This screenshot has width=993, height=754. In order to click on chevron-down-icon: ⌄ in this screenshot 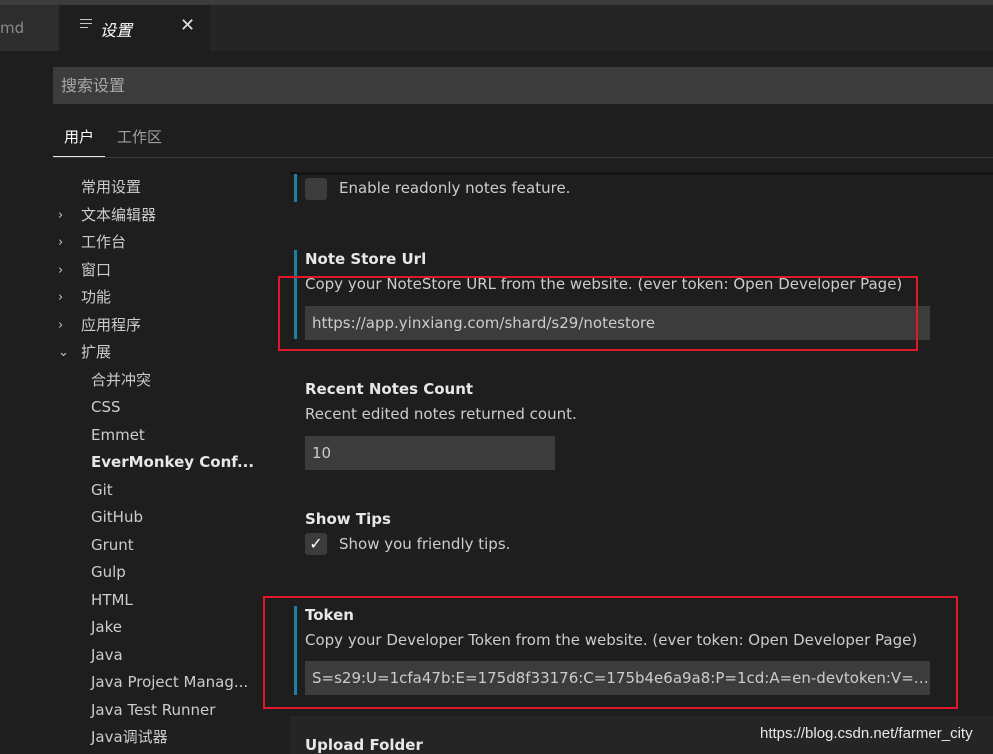, I will do `click(63, 352)`.